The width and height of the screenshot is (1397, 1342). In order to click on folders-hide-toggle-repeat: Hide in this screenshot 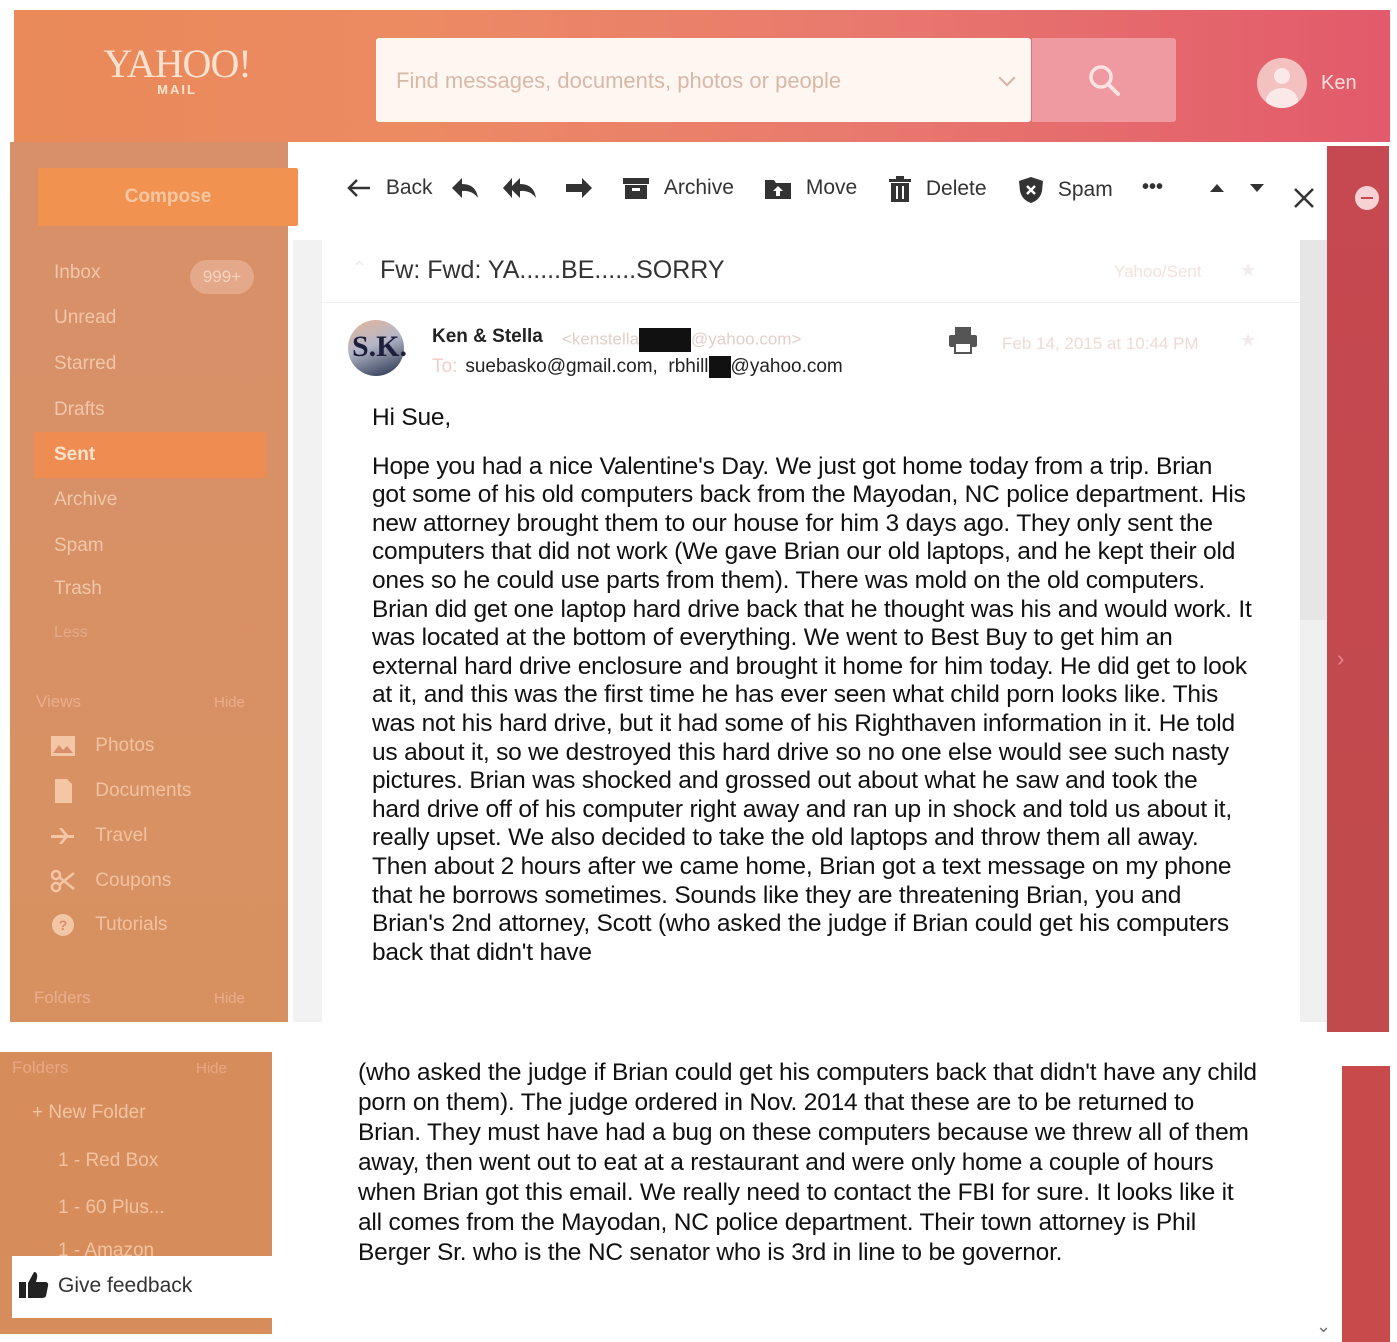, I will do `click(211, 1068)`.